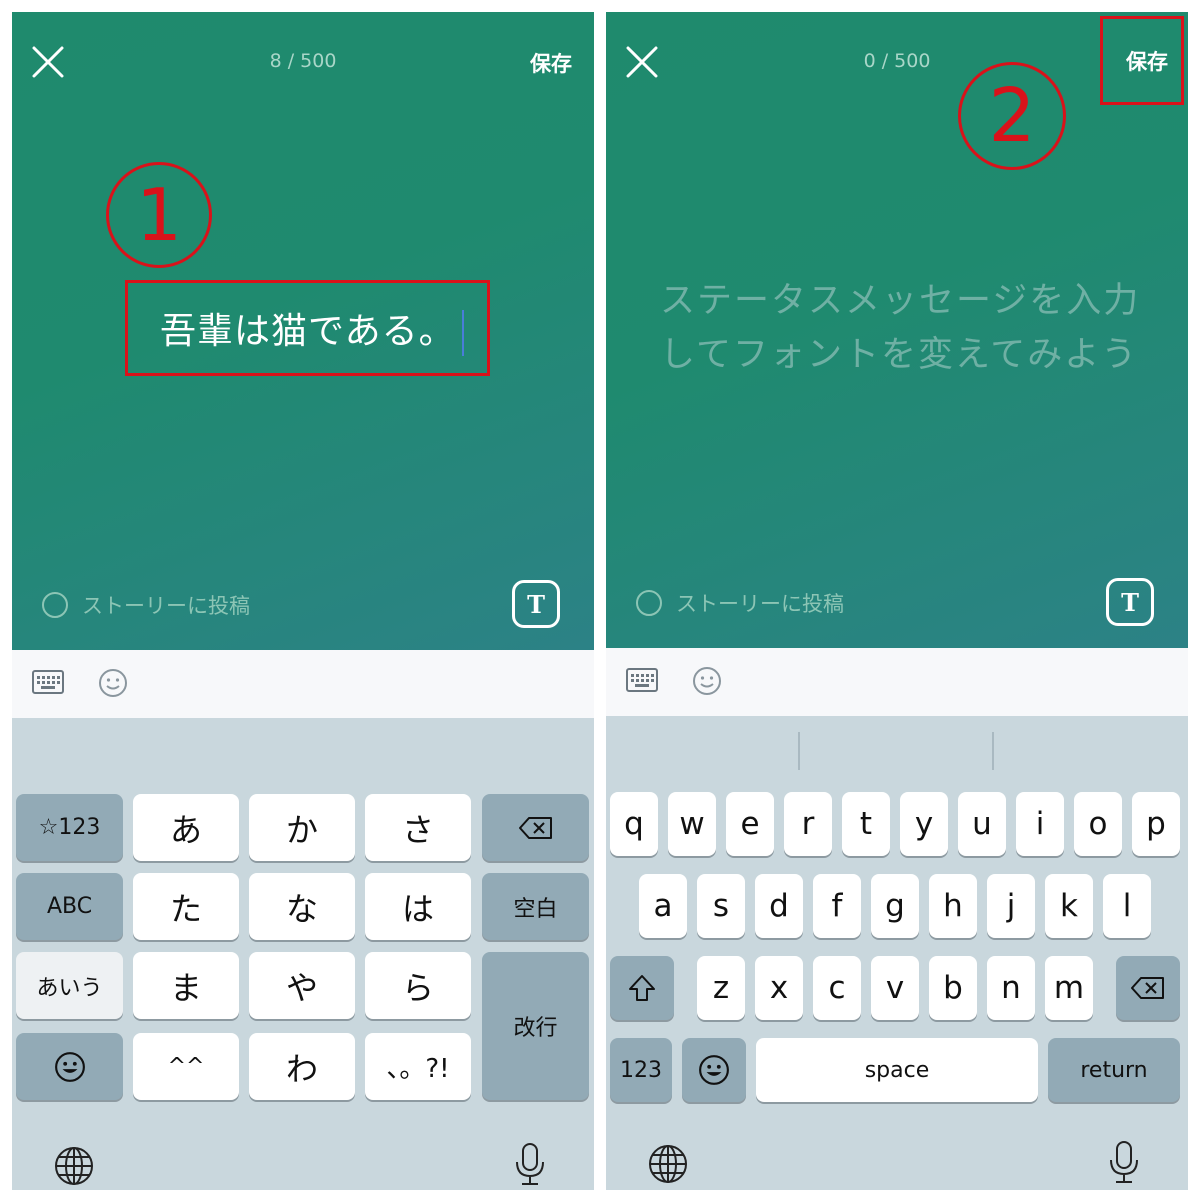 The height and width of the screenshot is (1200, 1200). I want to click on key-sa: さ, so click(418, 827).